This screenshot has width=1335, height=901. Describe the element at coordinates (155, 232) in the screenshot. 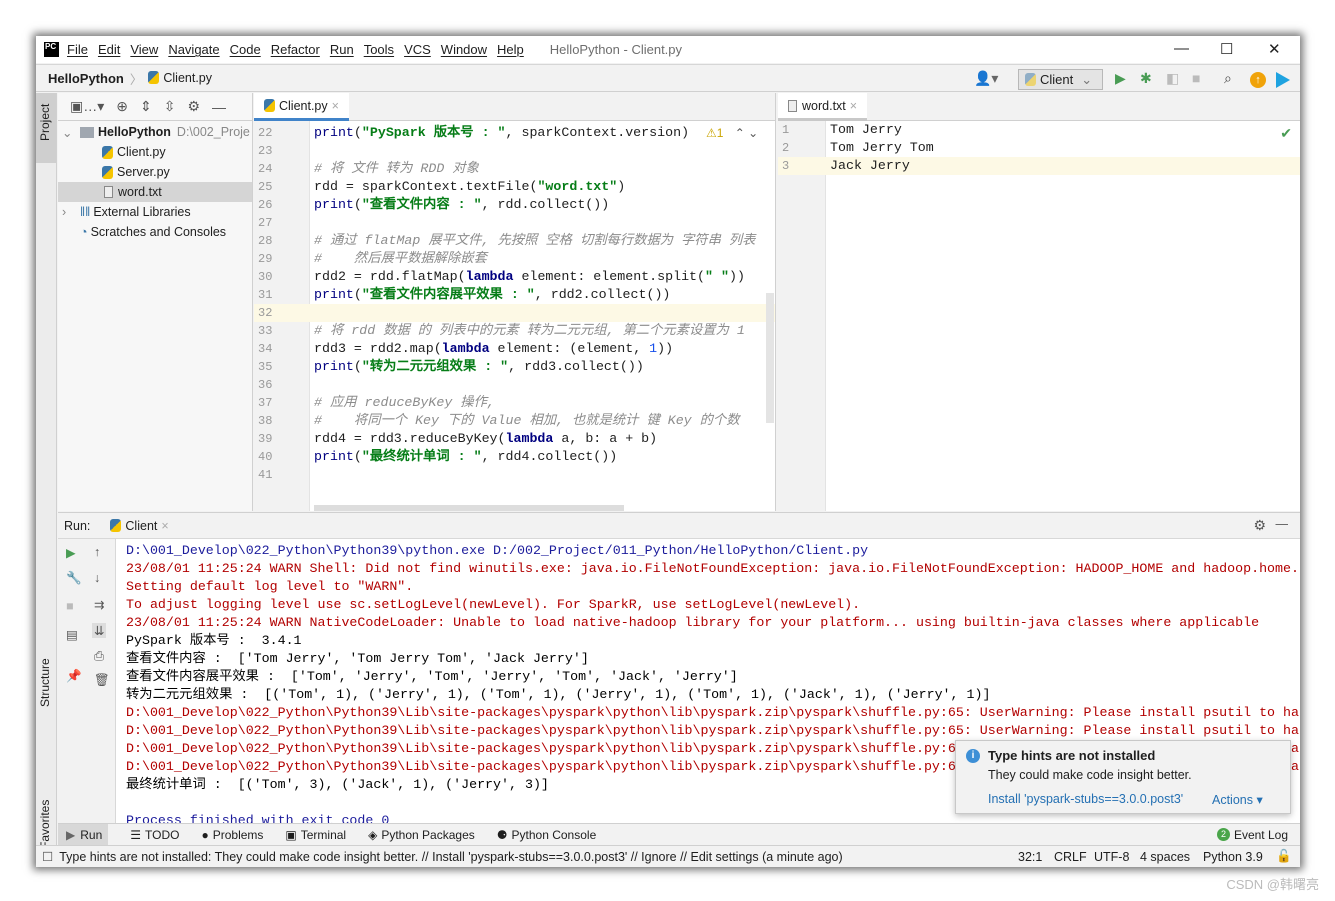

I see `tree-item-scratches: ◔ Scratches and Consoles` at that location.